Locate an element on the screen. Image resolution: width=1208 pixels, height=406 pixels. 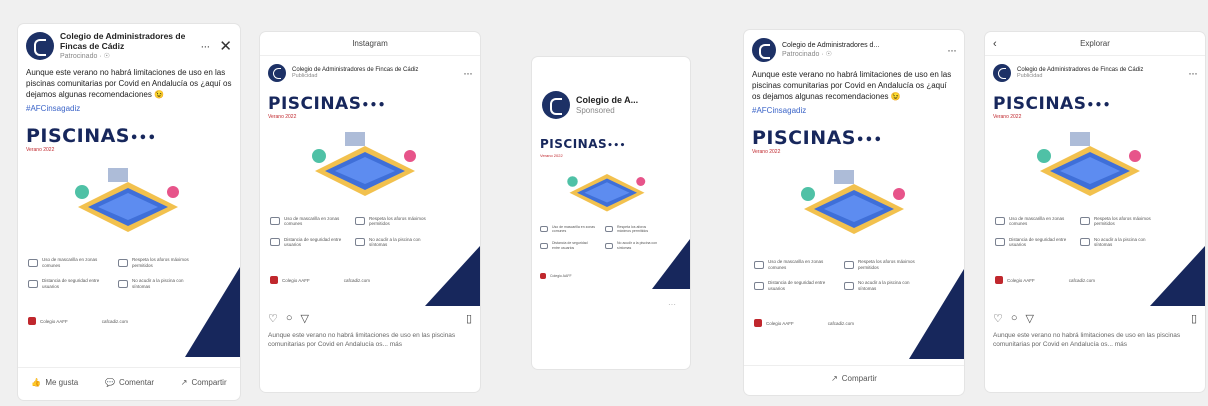
mask-icon is located at coordinates (33, 262).